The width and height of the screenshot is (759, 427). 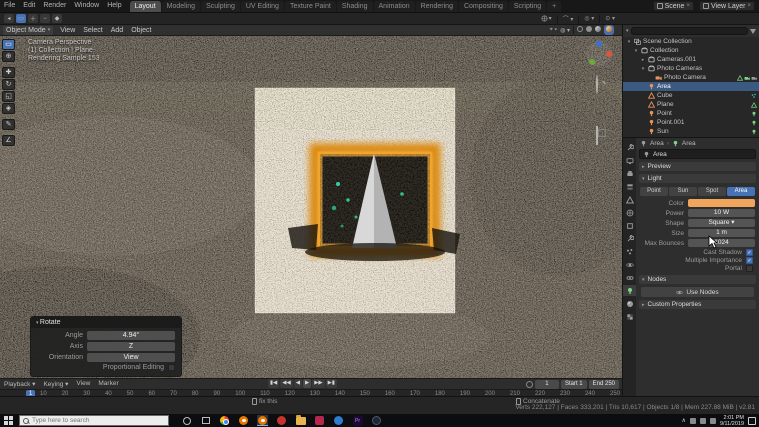 What do you see at coordinates (262, 420) in the screenshot?
I see `blender-active-icon` at bounding box center [262, 420].